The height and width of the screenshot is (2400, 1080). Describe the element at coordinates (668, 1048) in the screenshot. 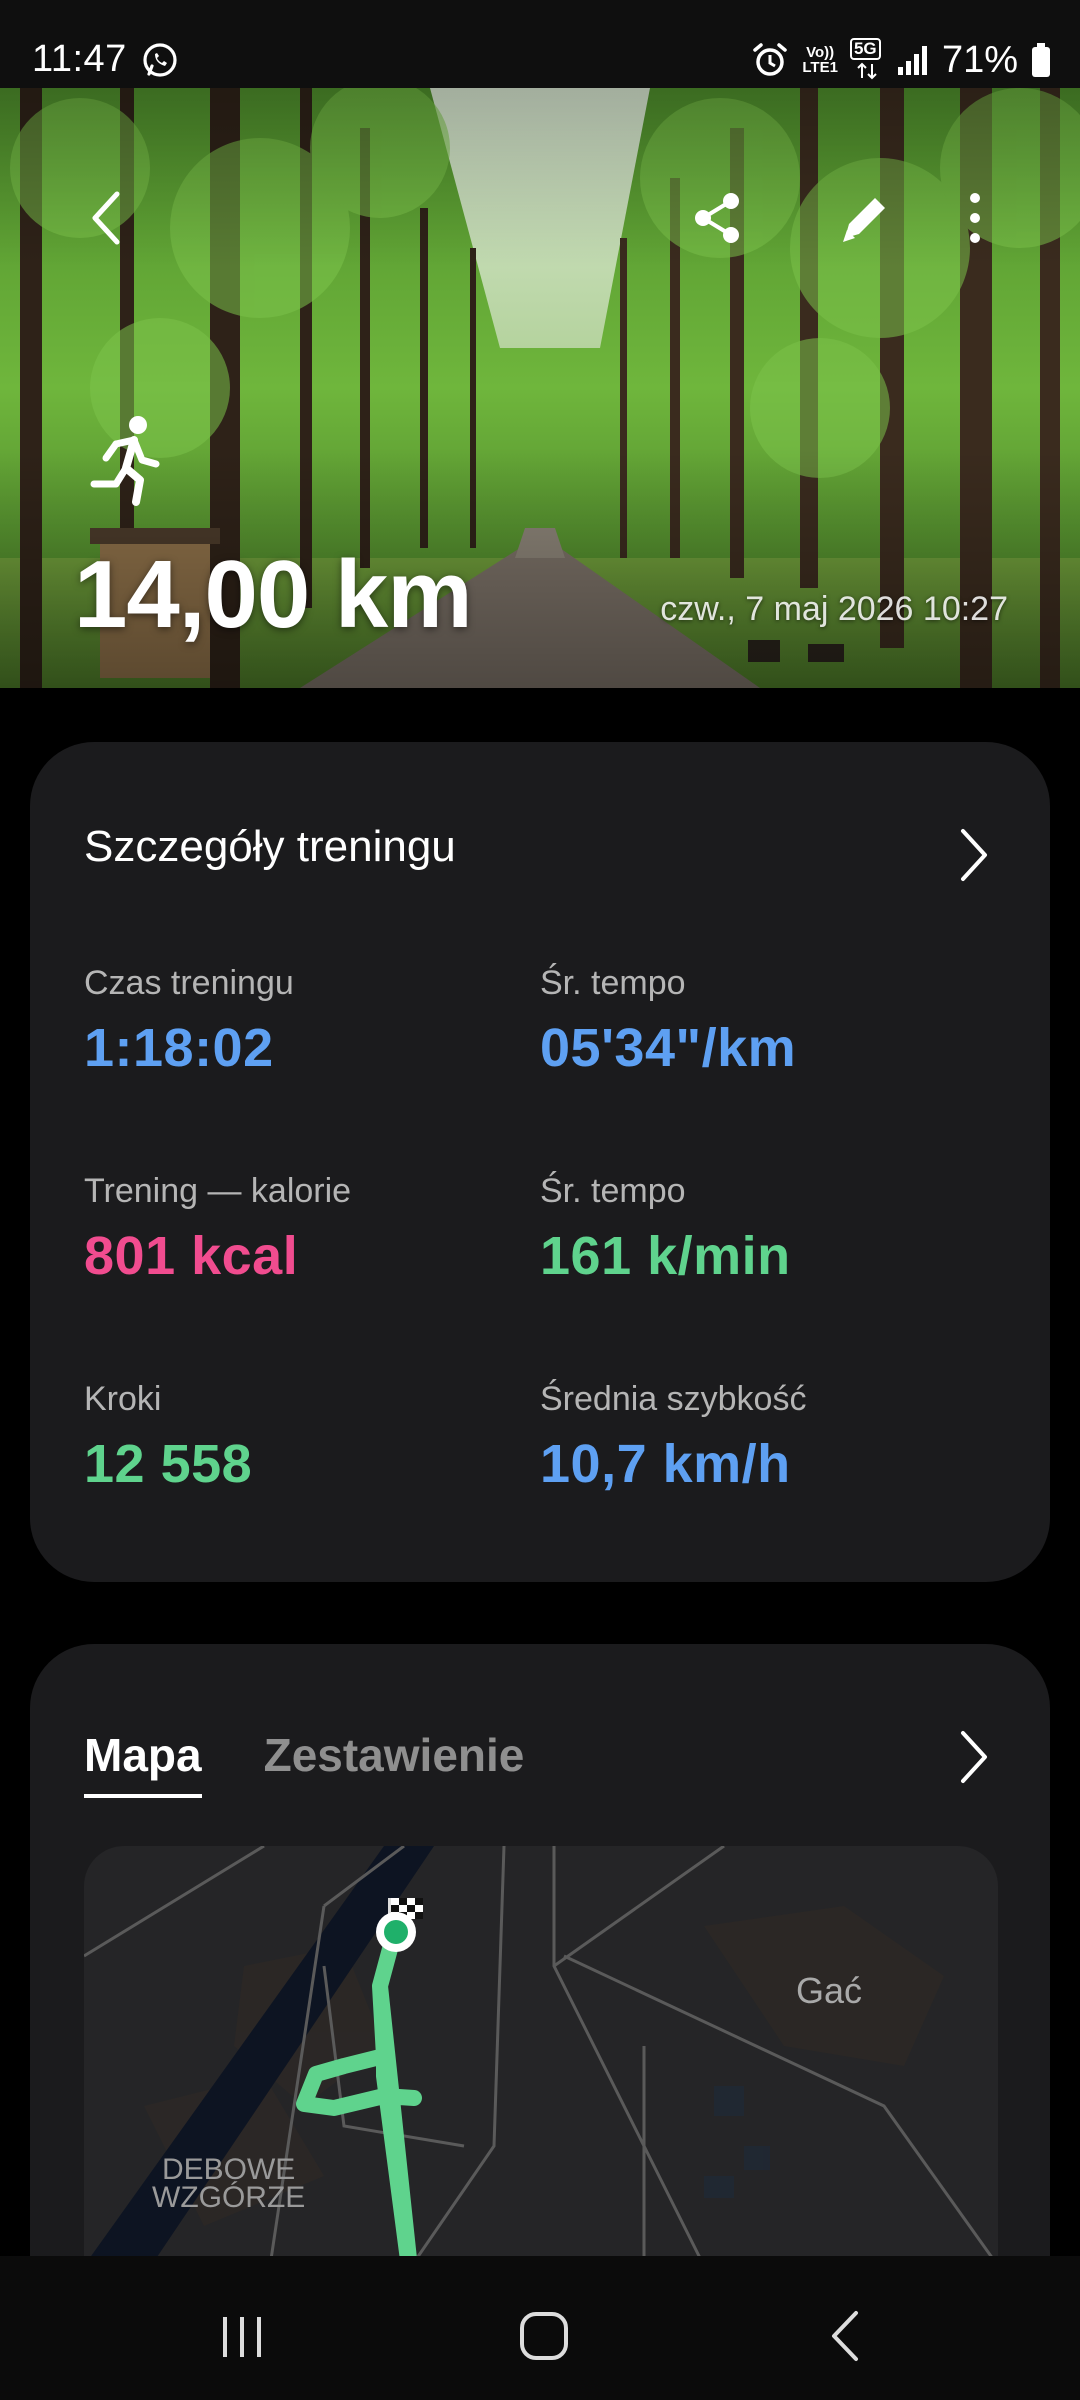

I see `stat-value: 05'34"/km` at that location.